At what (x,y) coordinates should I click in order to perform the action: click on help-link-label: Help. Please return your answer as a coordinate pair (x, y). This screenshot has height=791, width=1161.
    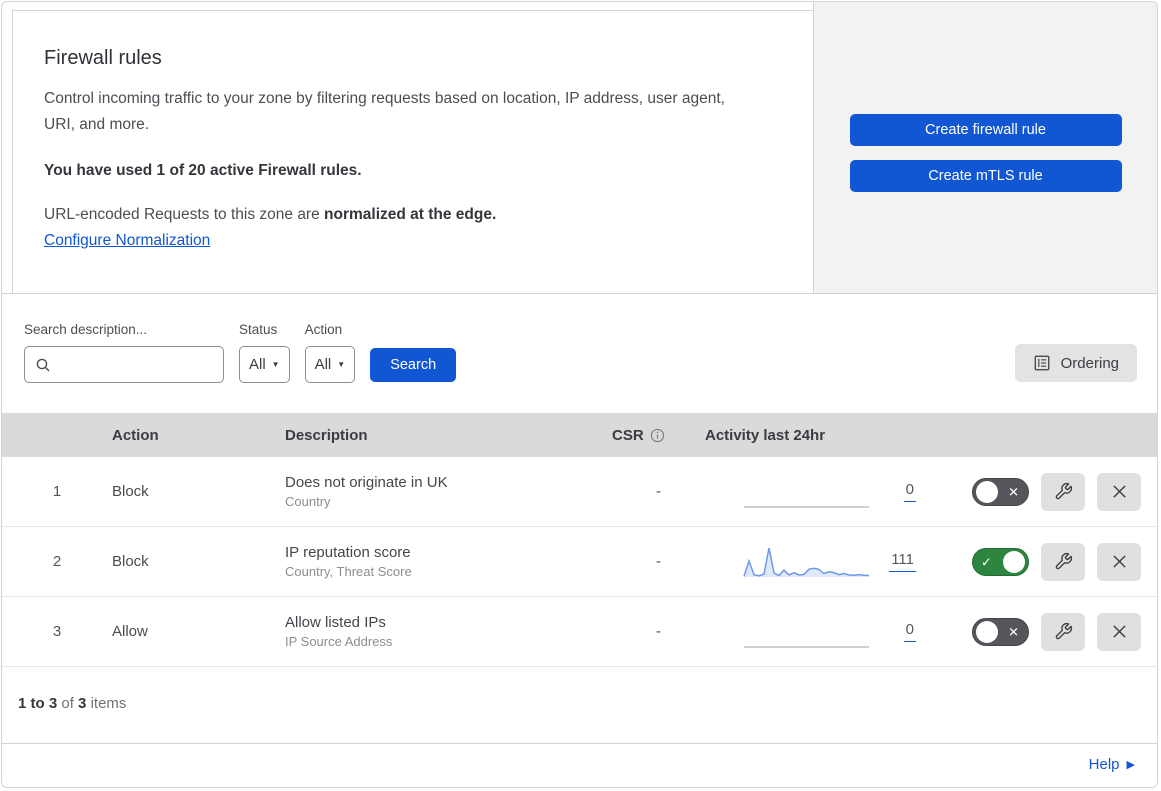
    Looking at the image, I should click on (1104, 764).